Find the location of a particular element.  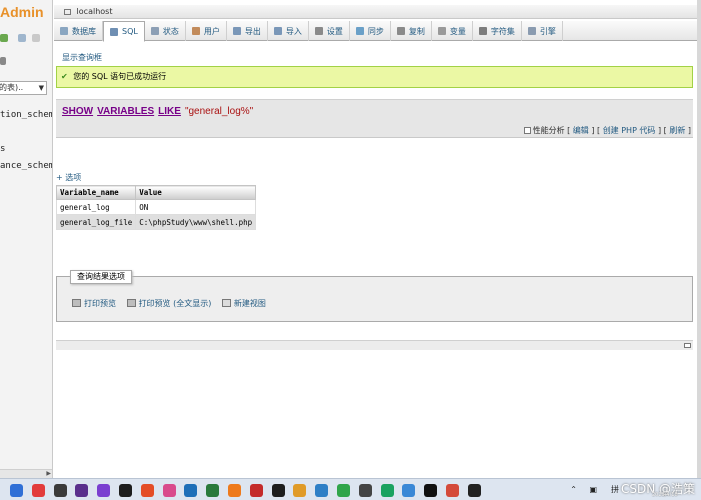

tab-replication: 复制 is located at coordinates (411, 31).